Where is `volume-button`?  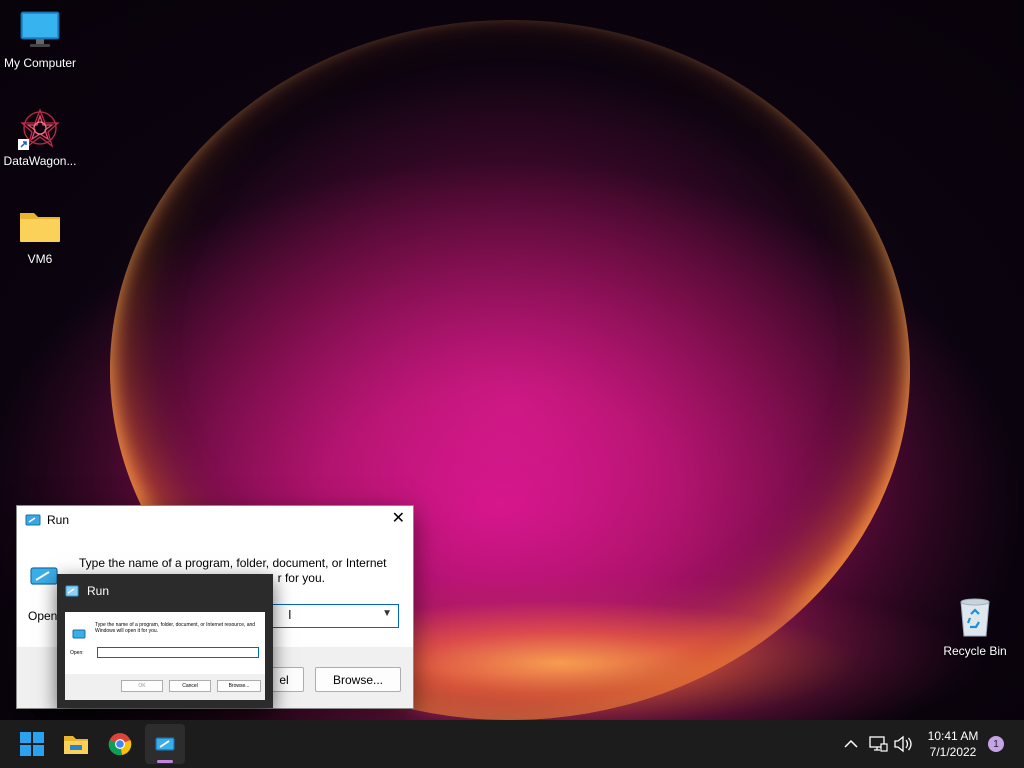 volume-button is located at coordinates (903, 744).